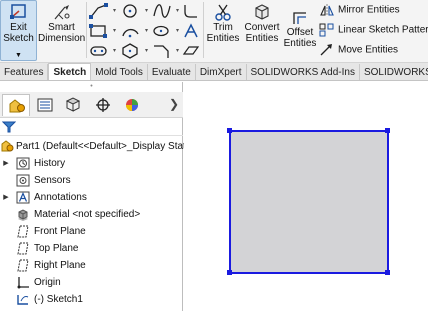 The height and width of the screenshot is (311, 428). I want to click on tab-property-manager, so click(45, 105).